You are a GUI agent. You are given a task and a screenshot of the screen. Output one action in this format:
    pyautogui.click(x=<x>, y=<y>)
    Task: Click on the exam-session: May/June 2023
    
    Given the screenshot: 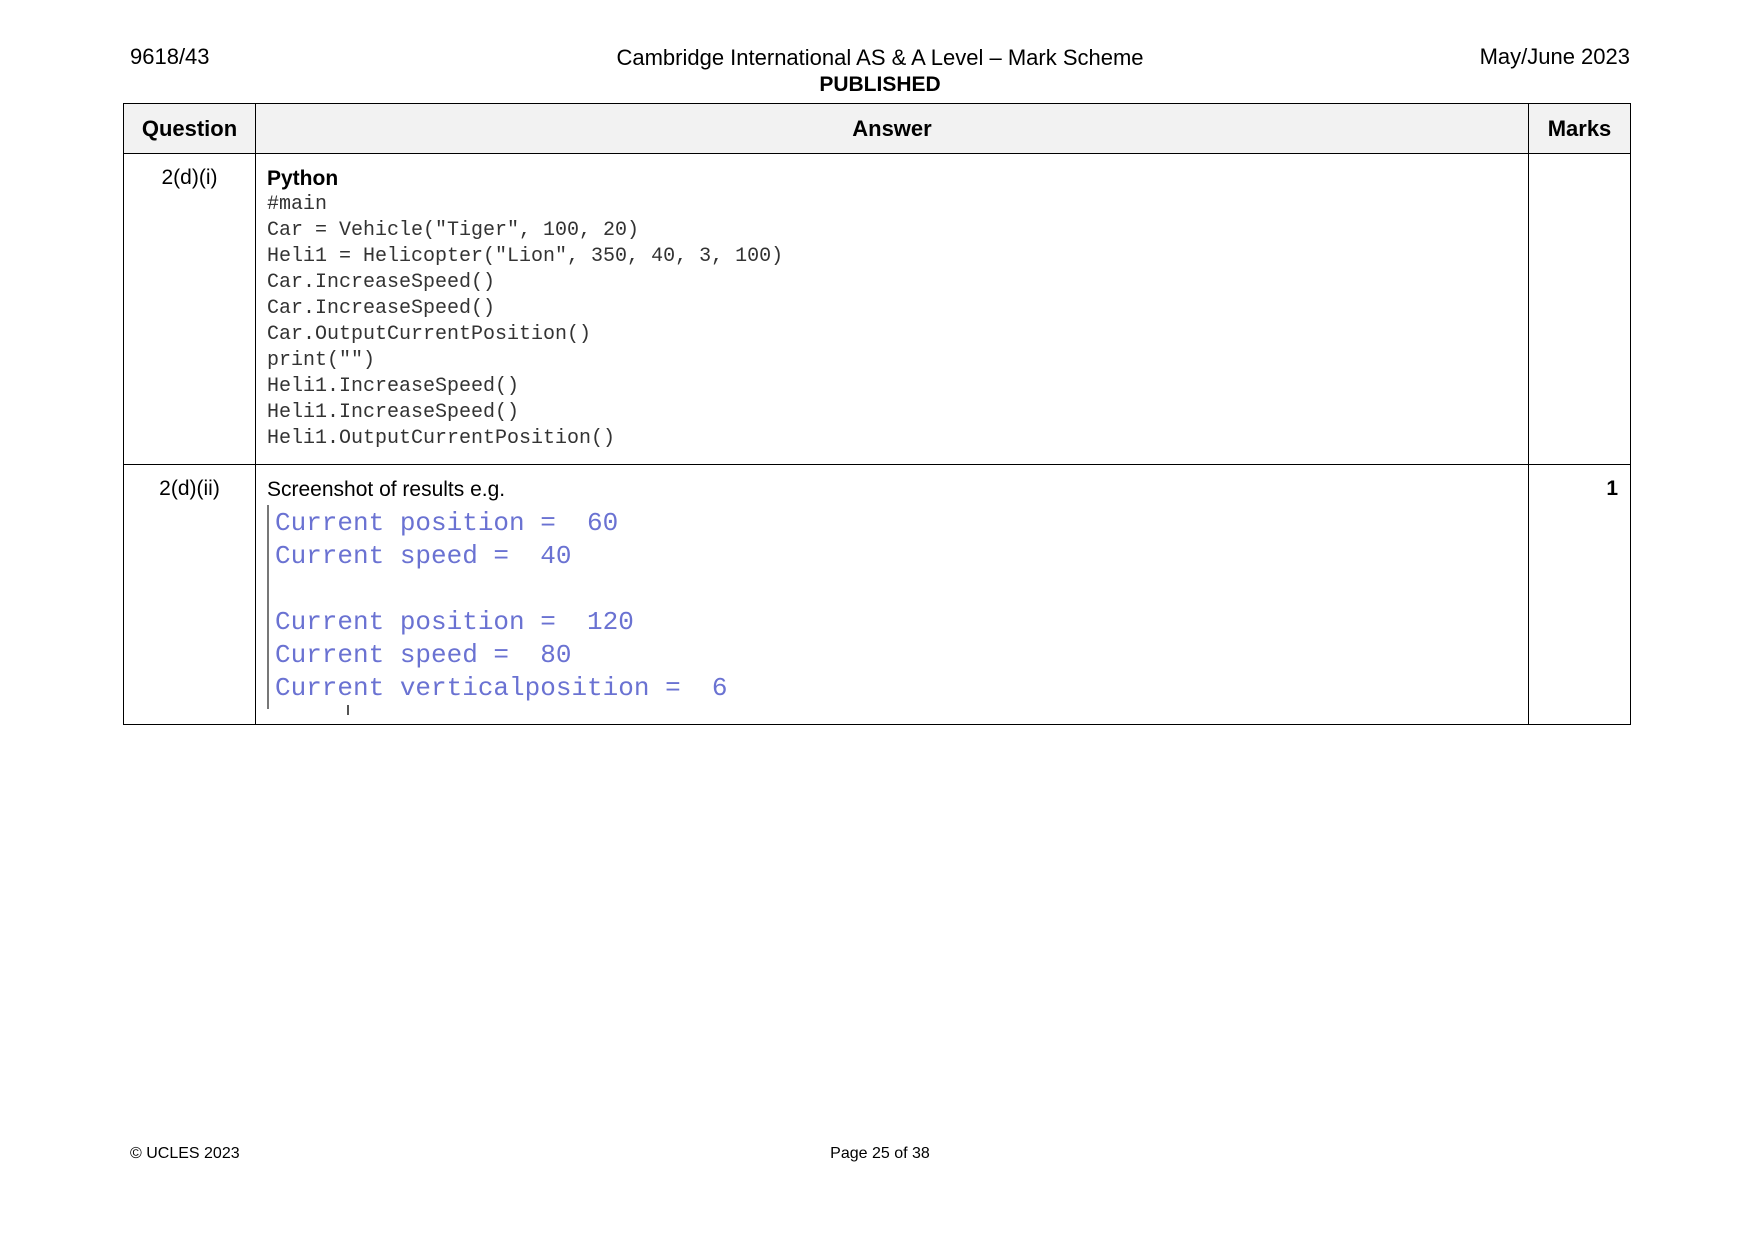 What is the action you would take?
    pyautogui.click(x=1554, y=56)
    